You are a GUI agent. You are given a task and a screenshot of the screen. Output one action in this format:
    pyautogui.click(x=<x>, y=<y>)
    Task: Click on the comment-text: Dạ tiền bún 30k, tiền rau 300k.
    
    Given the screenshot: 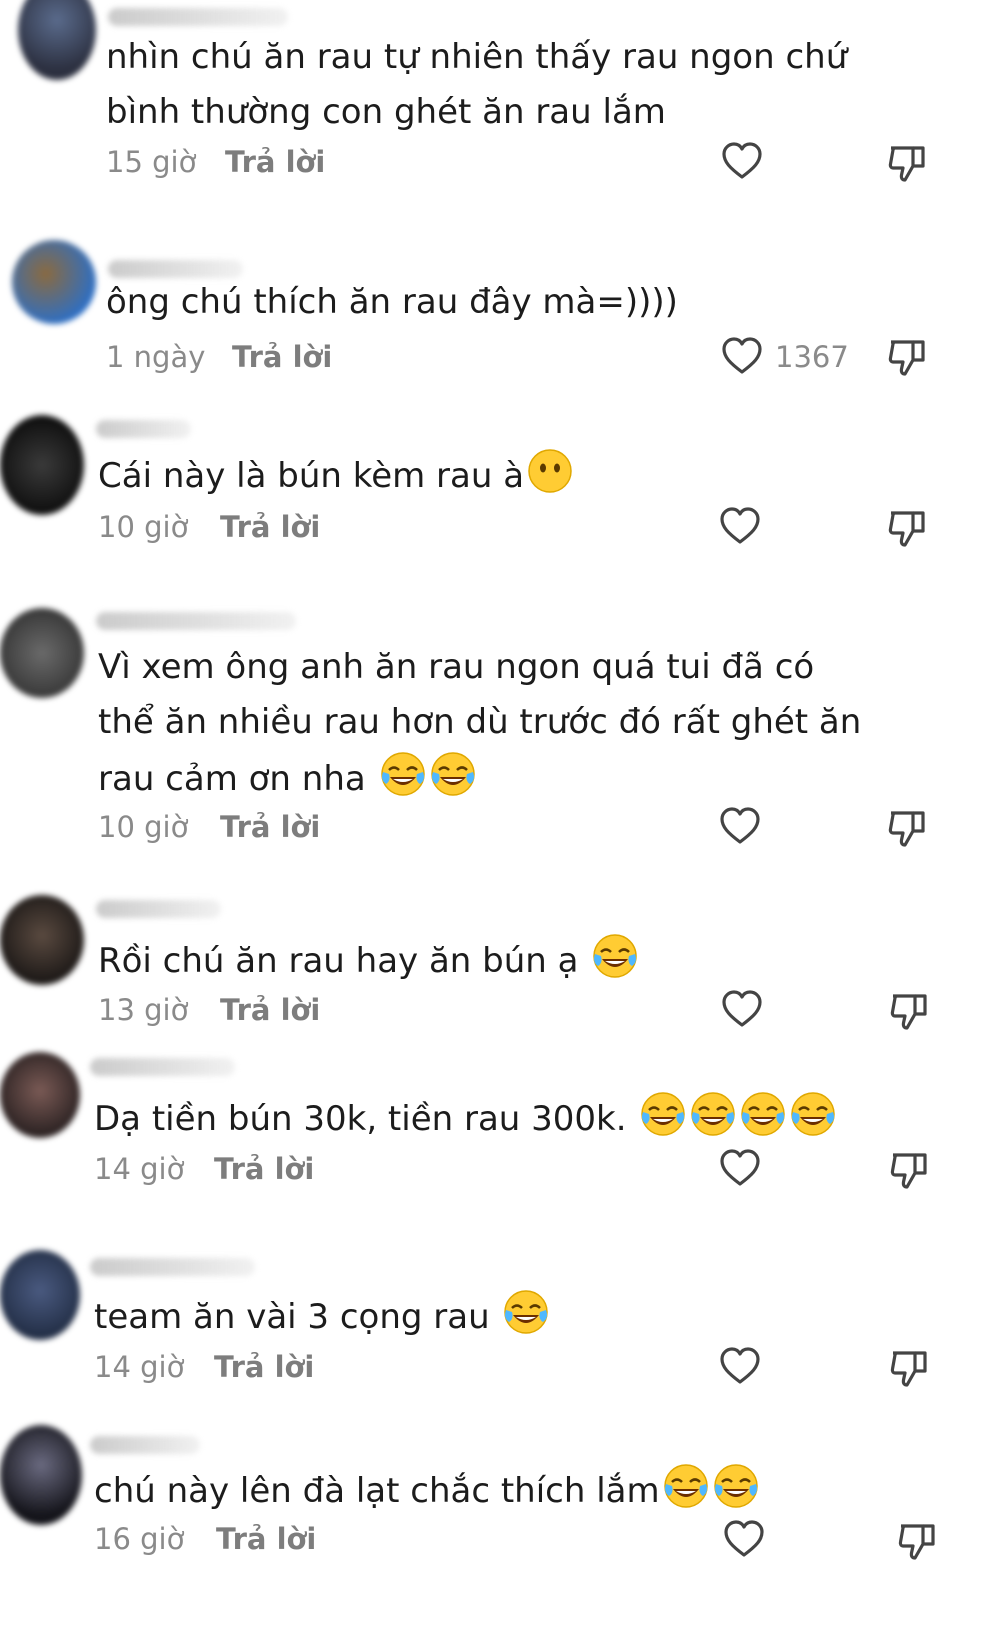 What is the action you would take?
    pyautogui.click(x=465, y=1118)
    